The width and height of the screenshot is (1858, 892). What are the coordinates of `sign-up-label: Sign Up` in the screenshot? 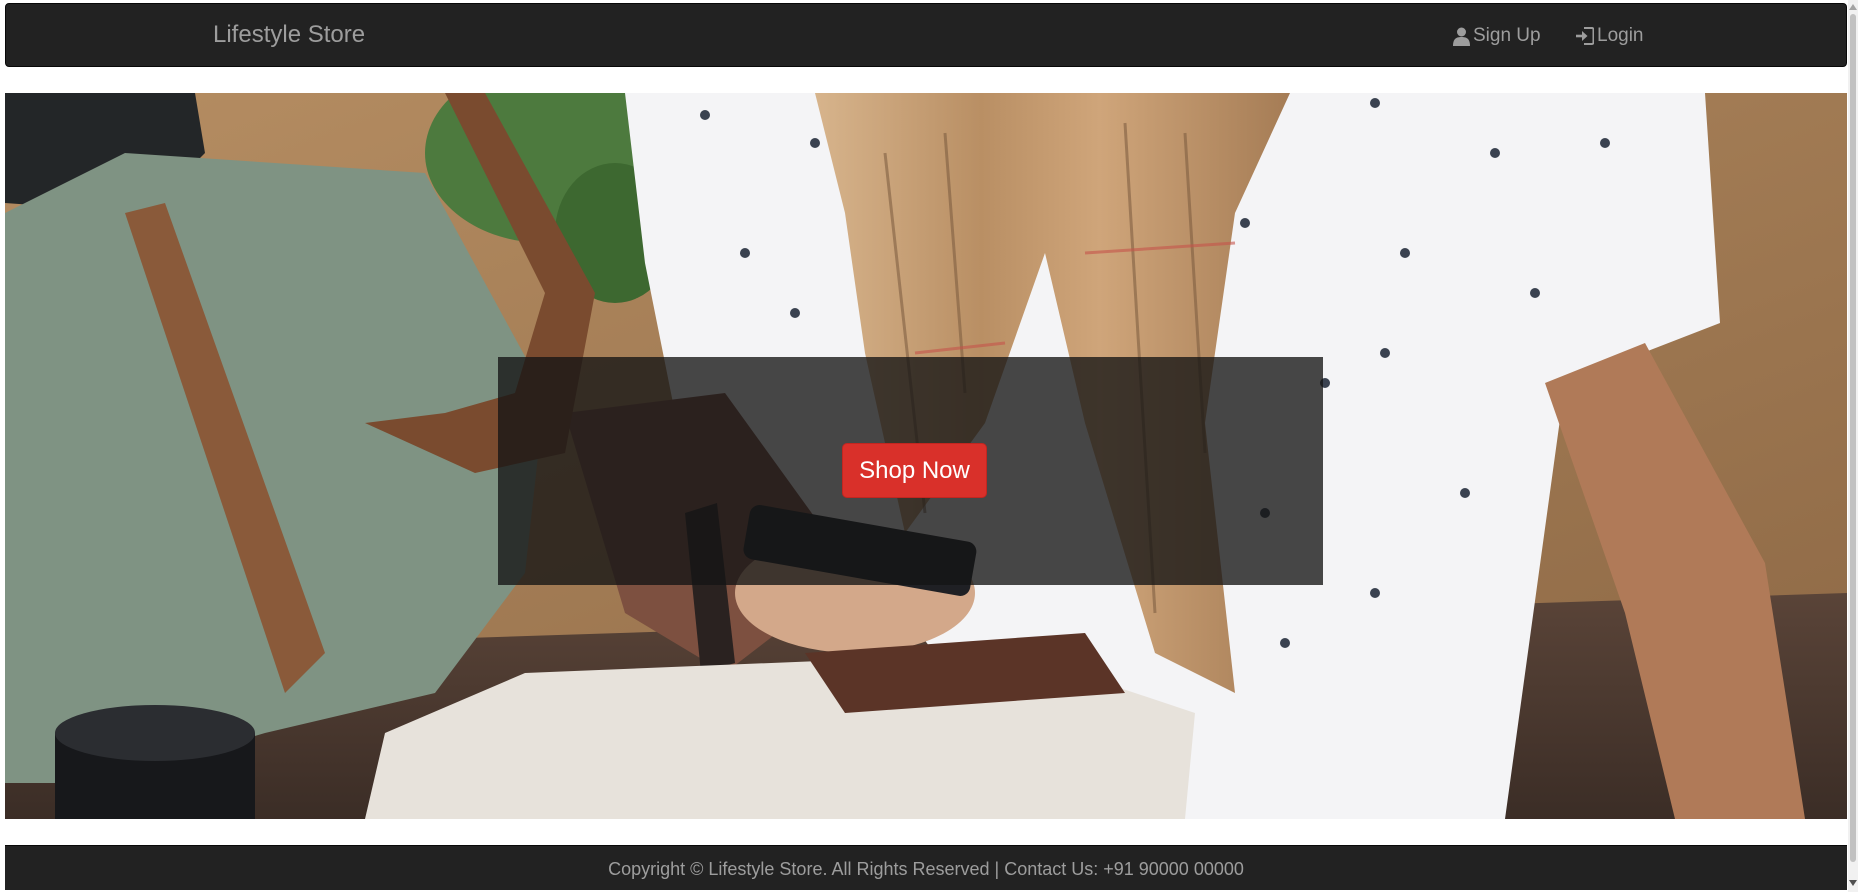 It's located at (1507, 35).